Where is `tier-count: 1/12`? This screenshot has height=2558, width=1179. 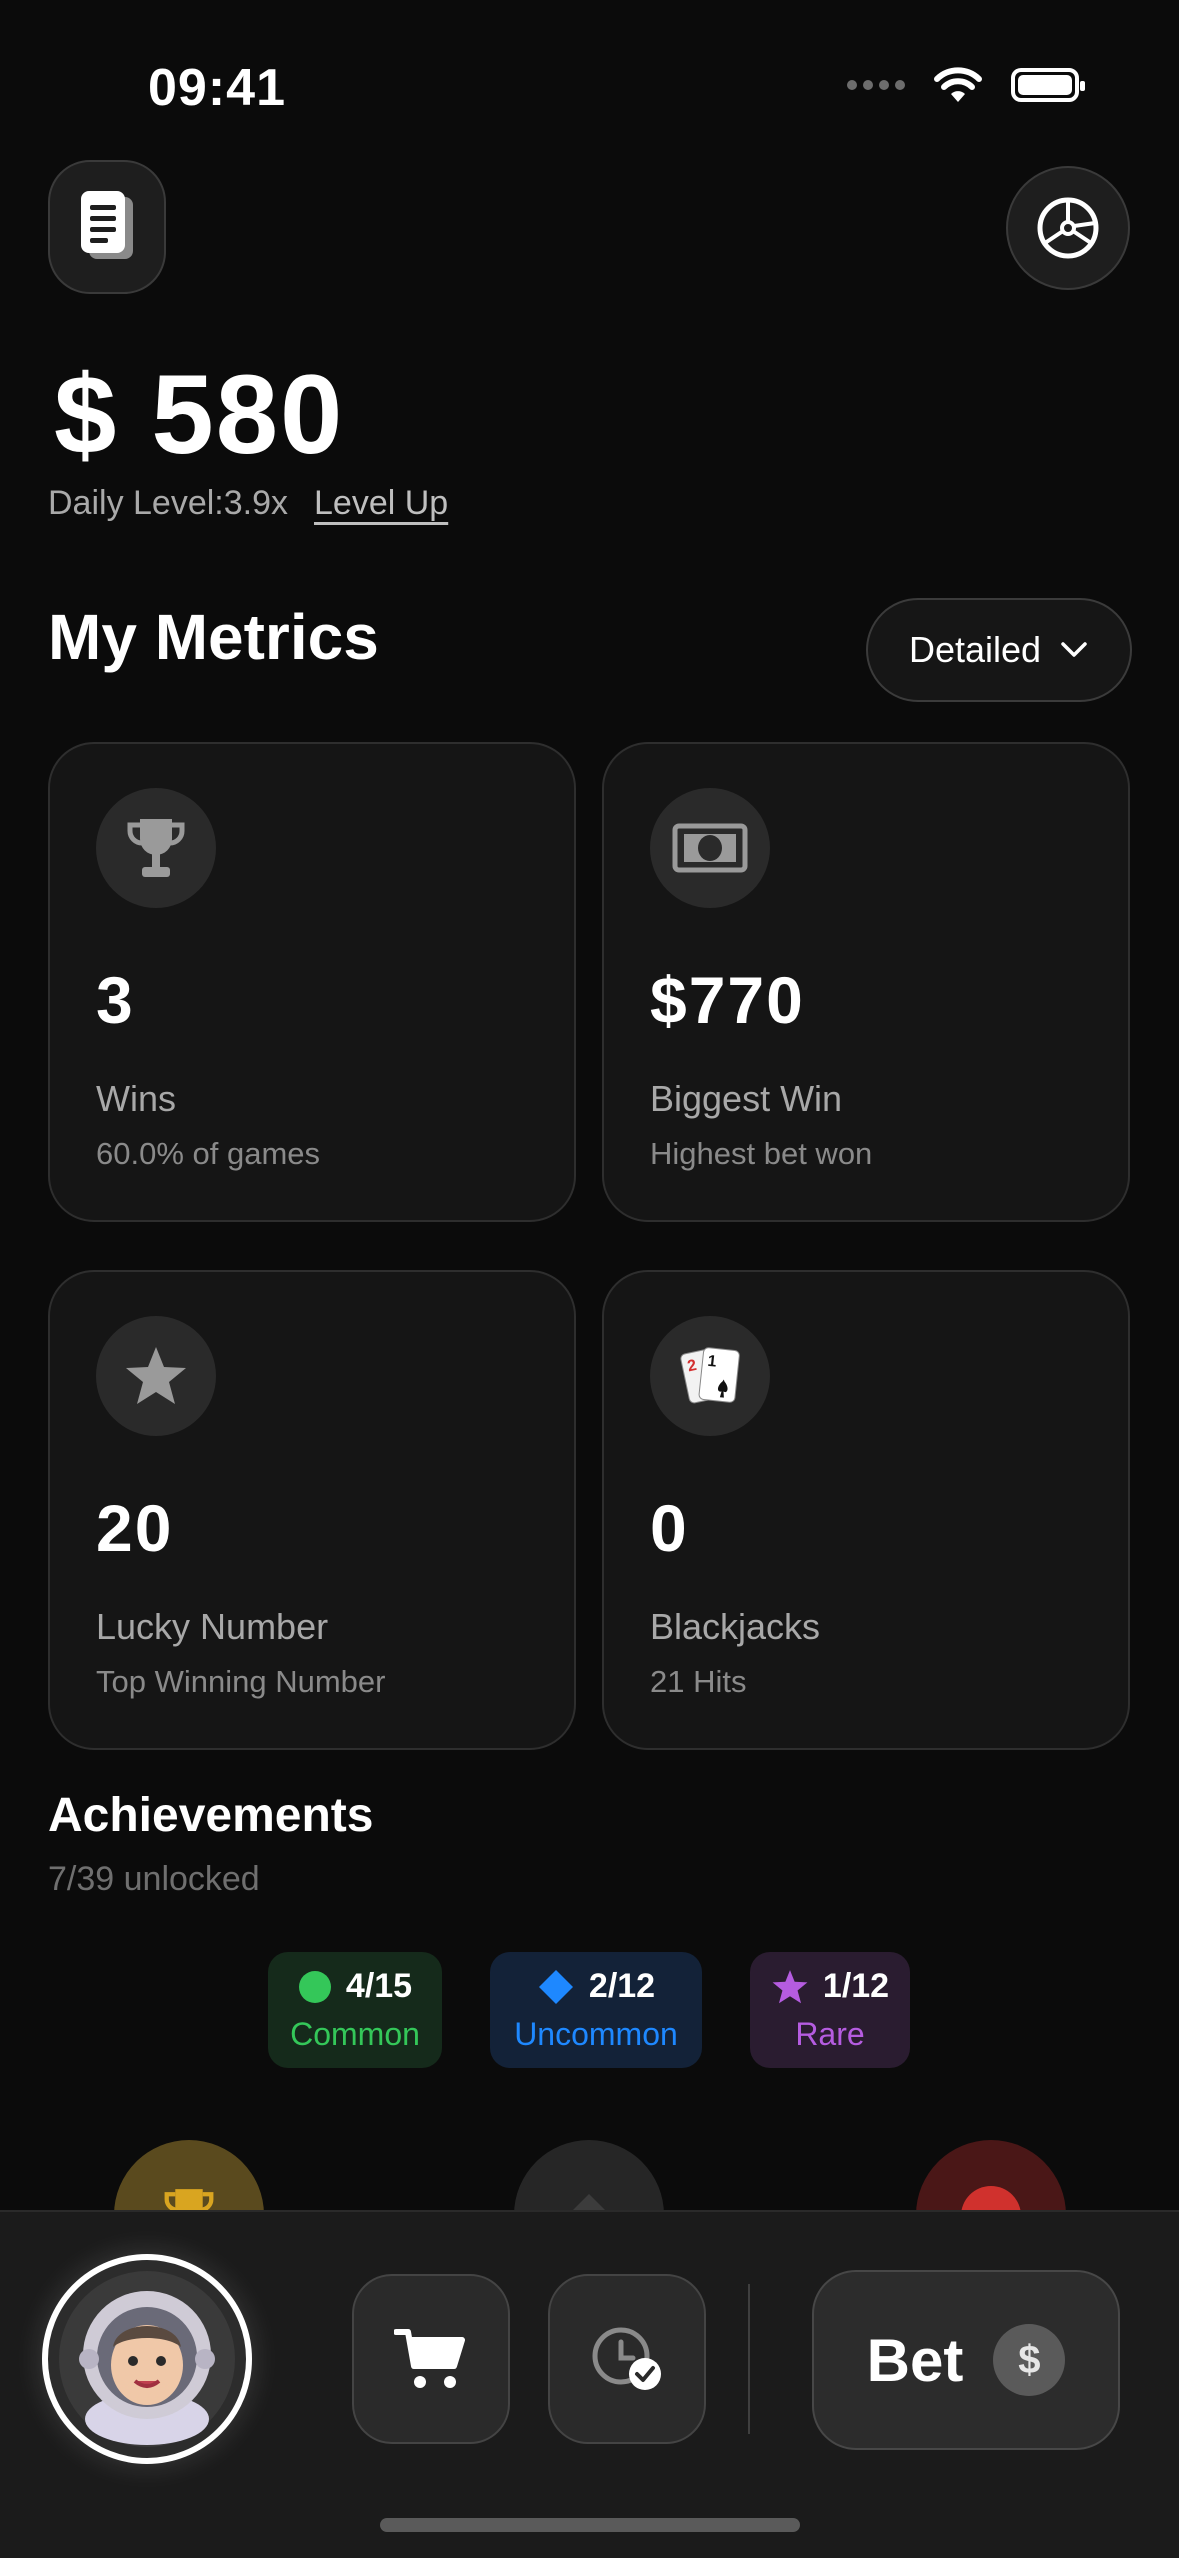
tier-count: 1/12 is located at coordinates (856, 1986).